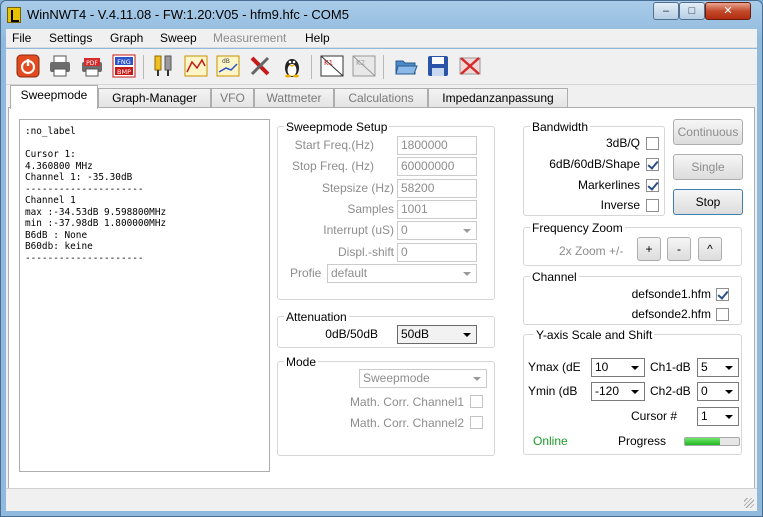 The image size is (763, 517). What do you see at coordinates (437, 145) in the screenshot?
I see `start-freq-field: 1800000` at bounding box center [437, 145].